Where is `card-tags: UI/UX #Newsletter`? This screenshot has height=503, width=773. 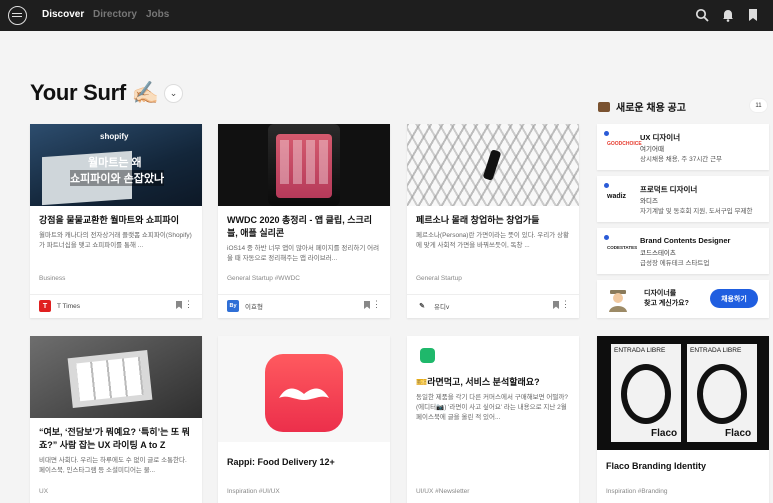
card-tags: UI/UX #Newsletter is located at coordinates (443, 491).